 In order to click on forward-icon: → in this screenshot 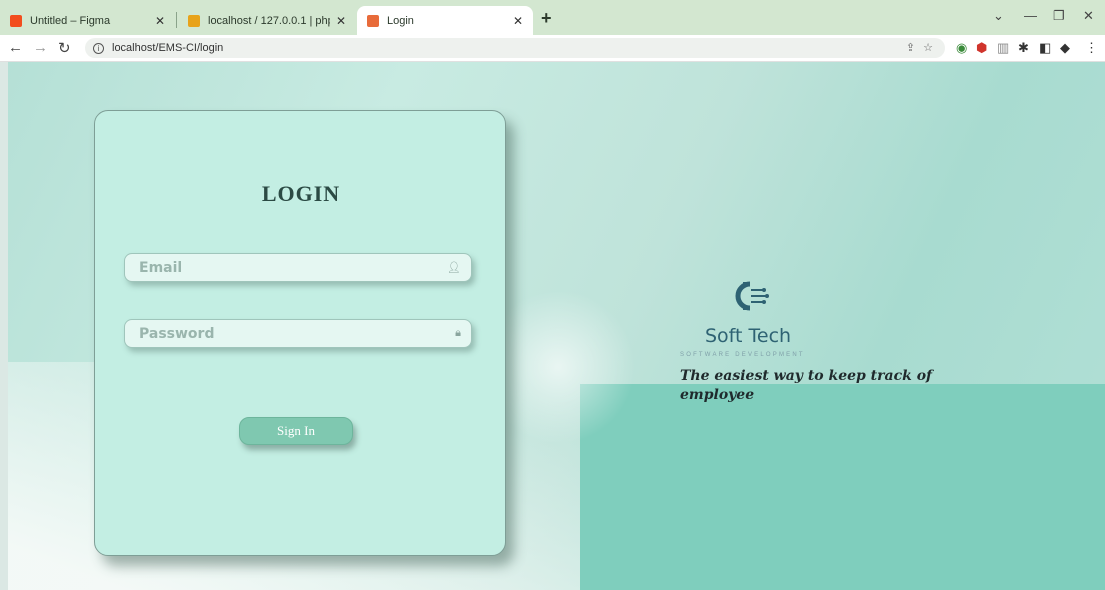, I will do `click(40, 47)`.